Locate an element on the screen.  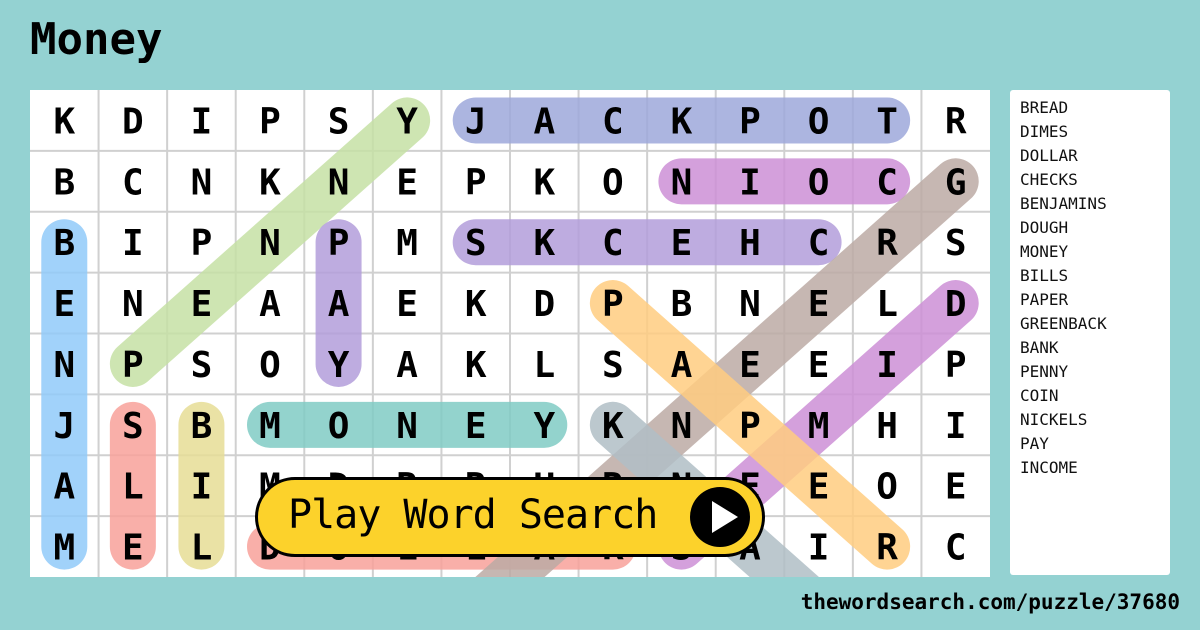
word-list-item: BILLS is located at coordinates (1044, 275).